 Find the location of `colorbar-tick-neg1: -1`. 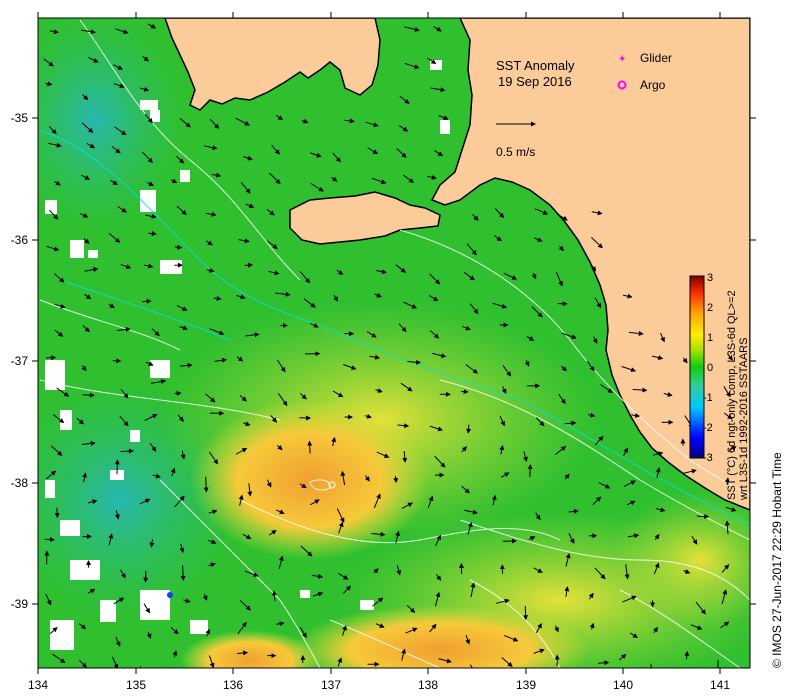

colorbar-tick-neg1: -1 is located at coordinates (708, 398).